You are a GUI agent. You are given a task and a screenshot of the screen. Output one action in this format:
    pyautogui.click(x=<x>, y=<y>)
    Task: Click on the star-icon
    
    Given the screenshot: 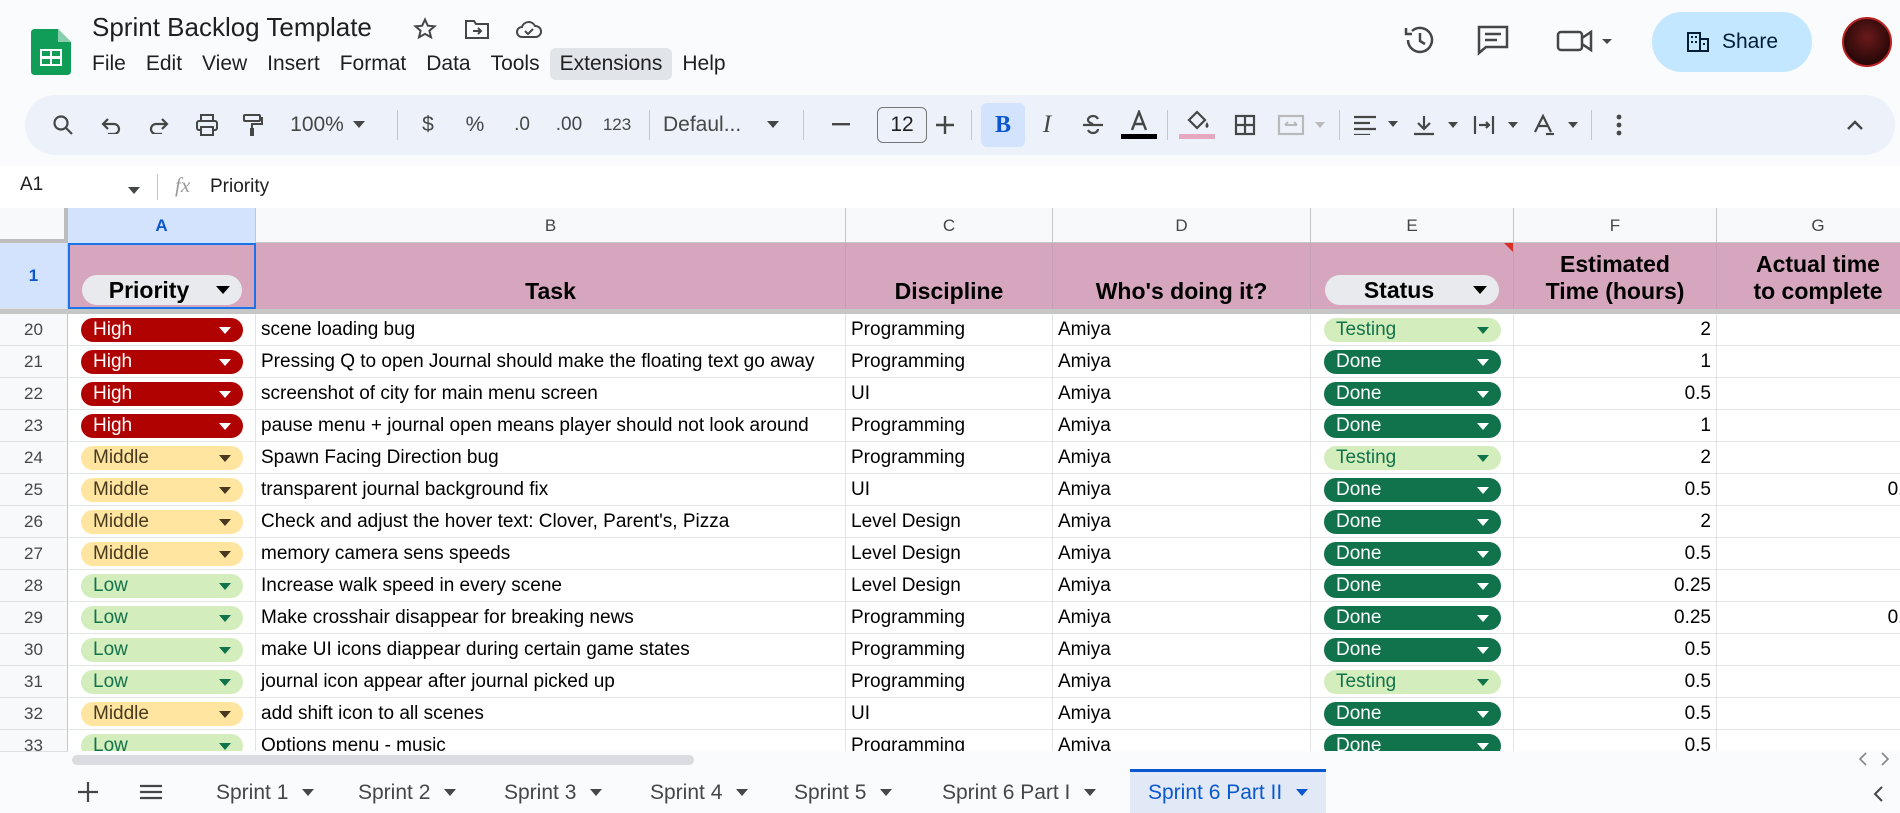 What is the action you would take?
    pyautogui.click(x=425, y=29)
    